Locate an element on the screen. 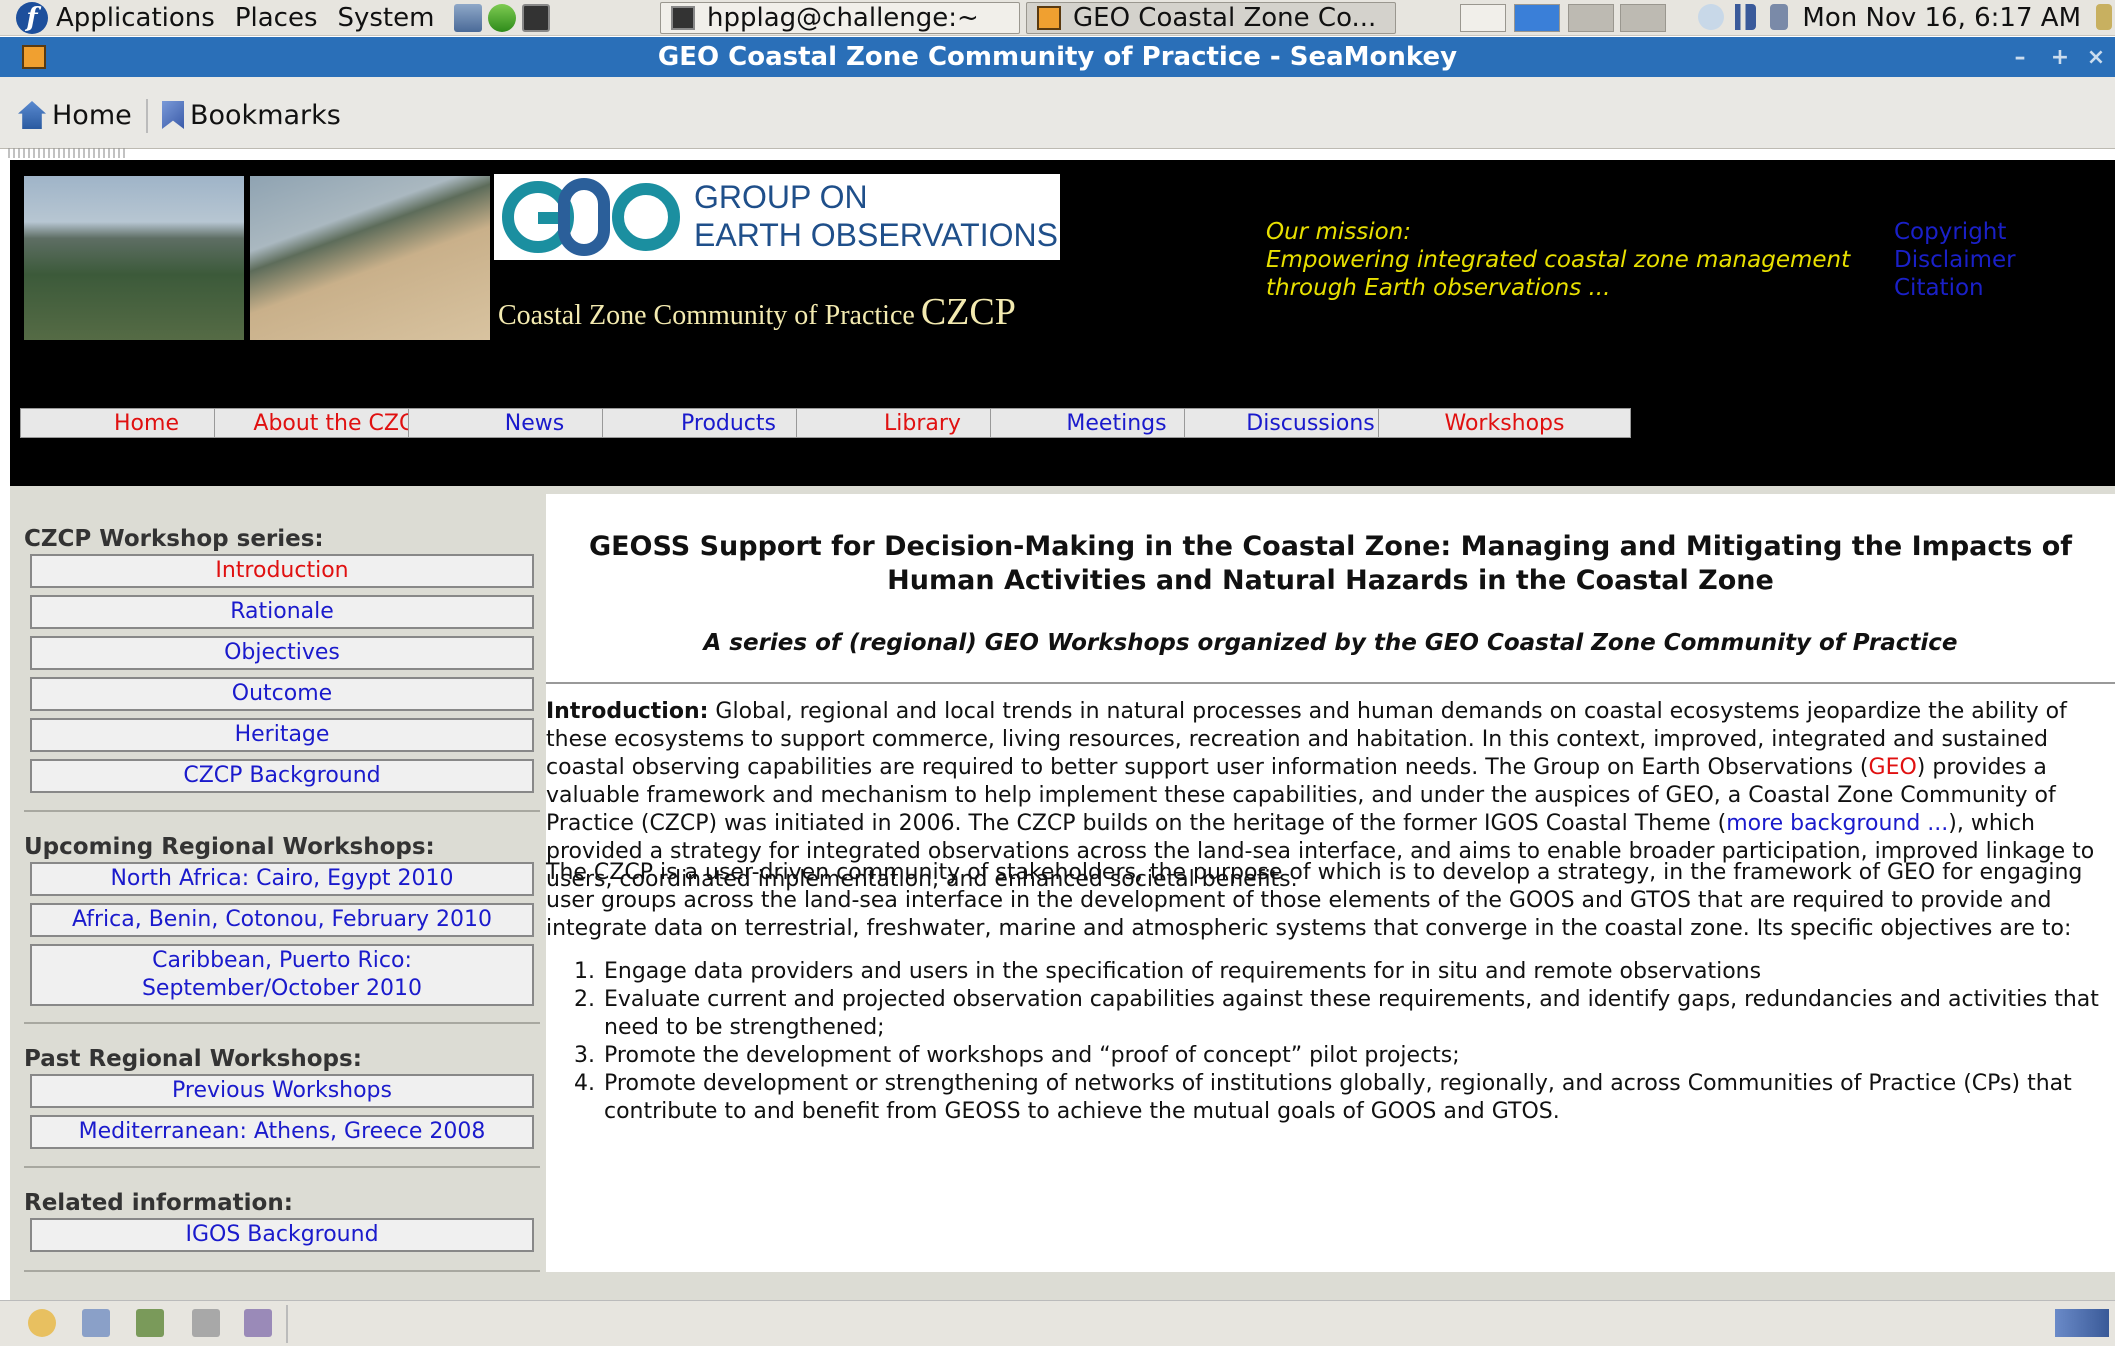 The image size is (2115, 1346). city-coast-photo is located at coordinates (134, 258).